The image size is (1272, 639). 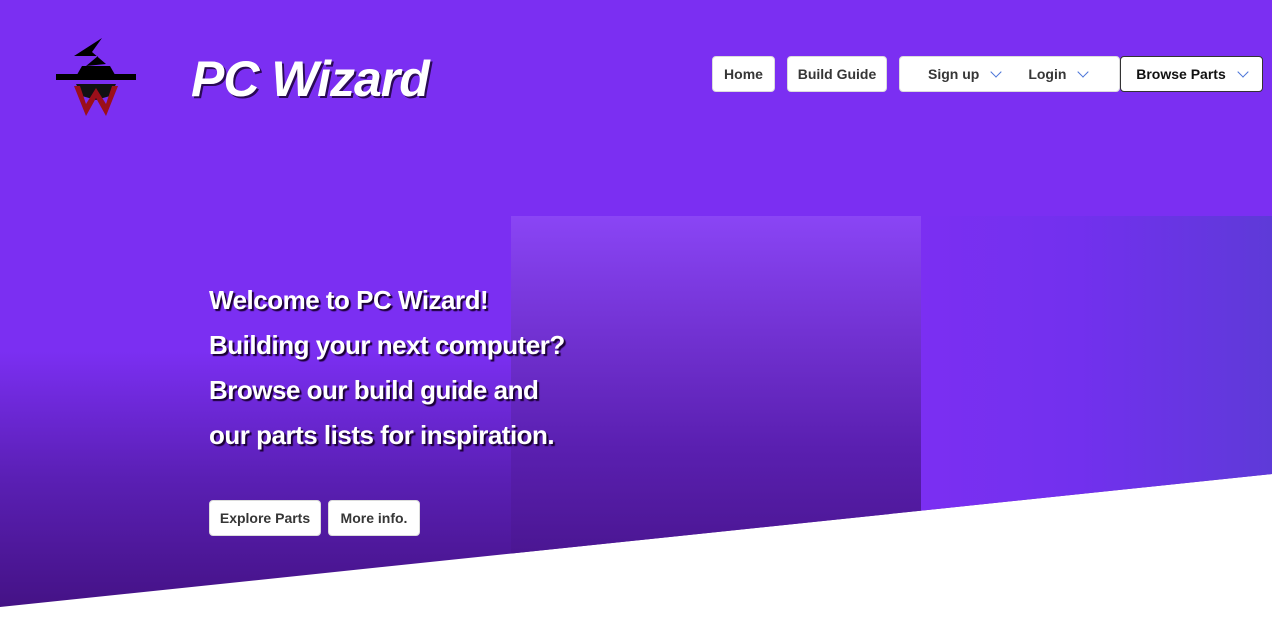 What do you see at coordinates (382, 435) in the screenshot?
I see `hero-line-4: our parts lists for inspiration.` at bounding box center [382, 435].